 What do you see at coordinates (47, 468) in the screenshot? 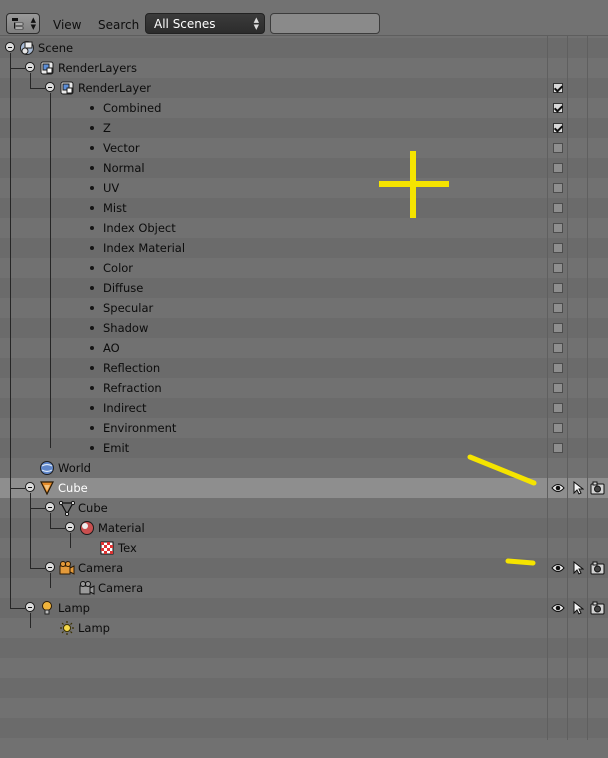
I see `world-icon` at bounding box center [47, 468].